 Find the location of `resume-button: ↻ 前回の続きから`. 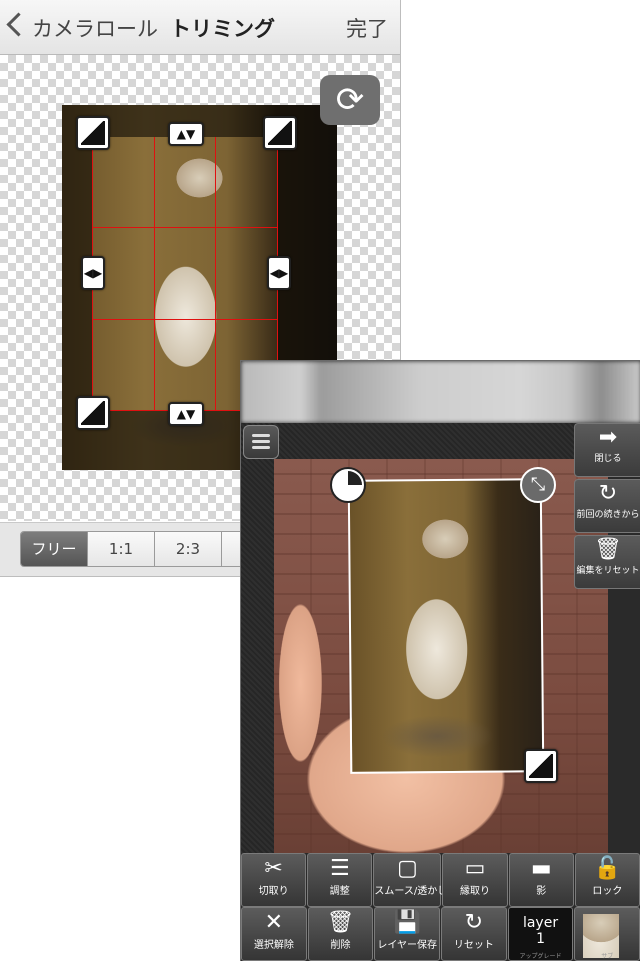

resume-button: ↻ 前回の続きから is located at coordinates (607, 506).